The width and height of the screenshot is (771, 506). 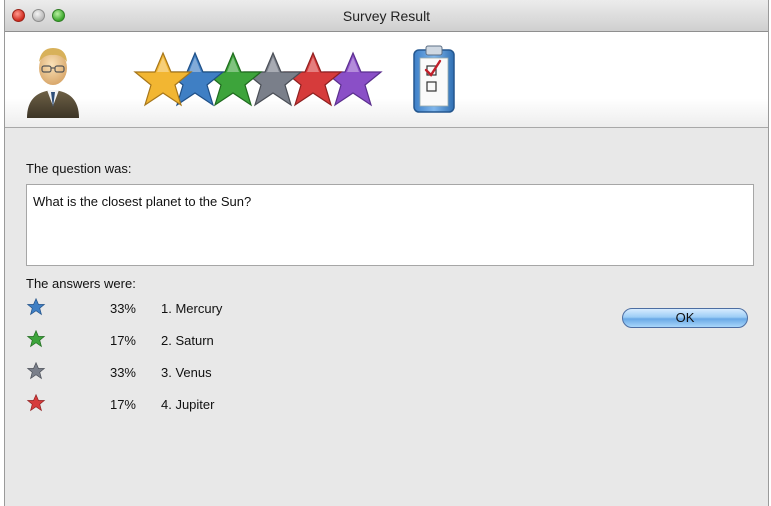 What do you see at coordinates (685, 318) in the screenshot?
I see `ok-button: OK` at bounding box center [685, 318].